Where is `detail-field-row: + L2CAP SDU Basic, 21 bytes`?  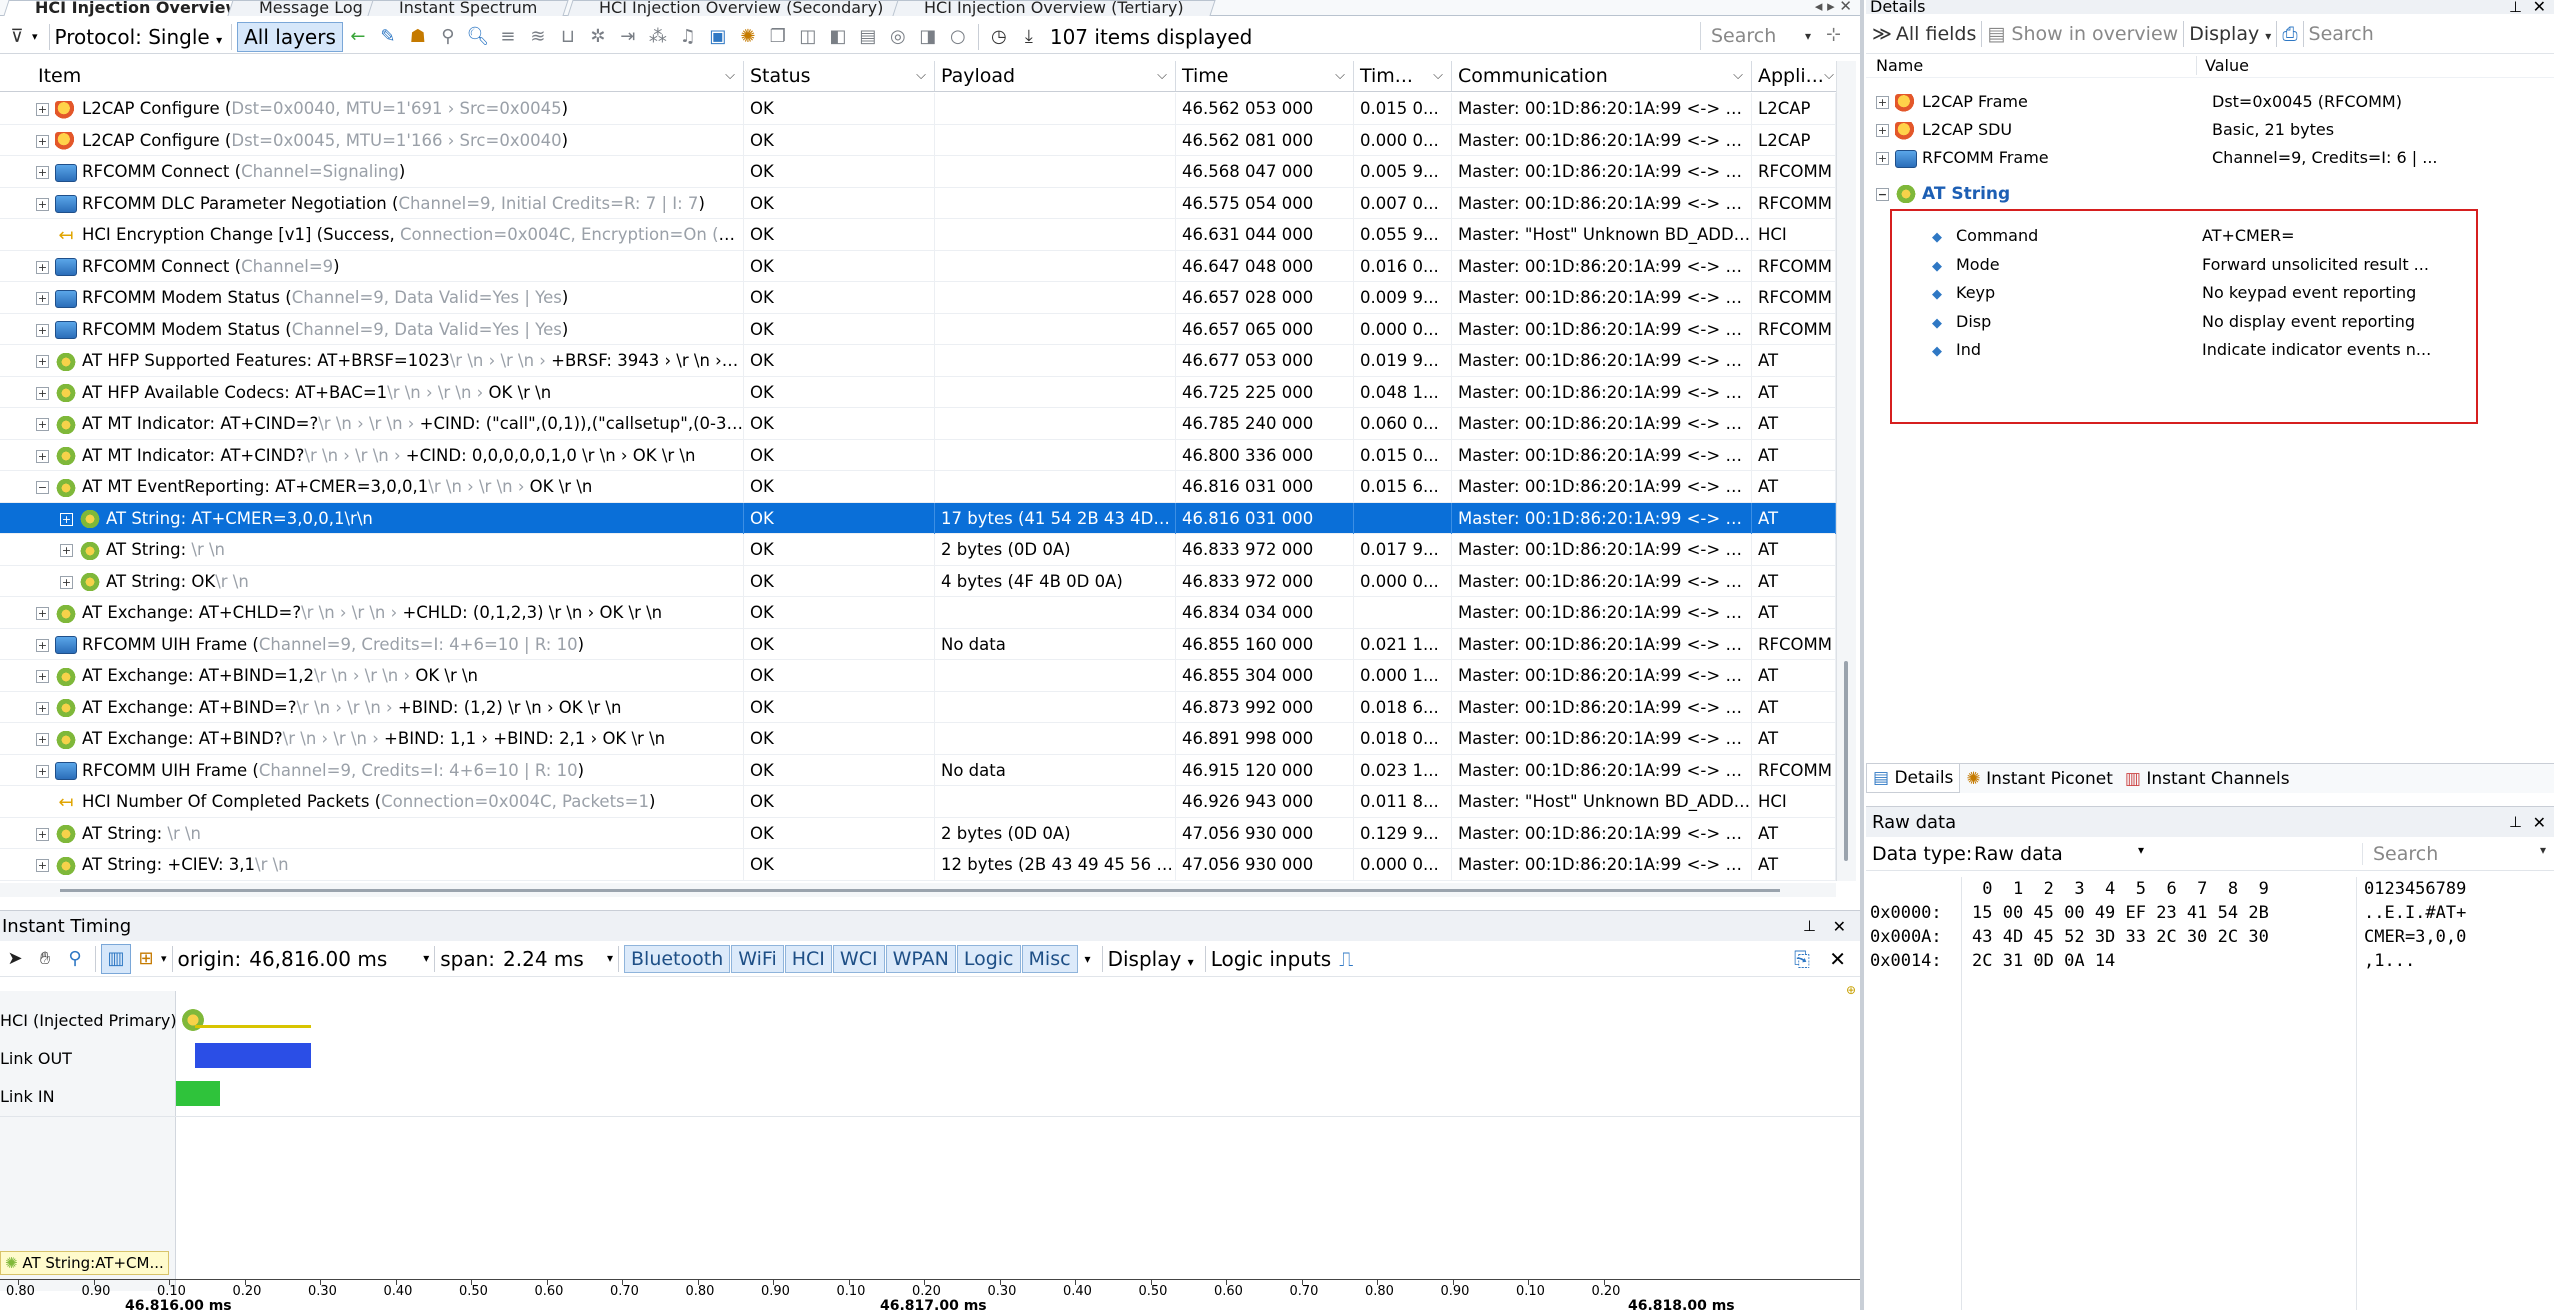 detail-field-row: + L2CAP SDU Basic, 21 bytes is located at coordinates (2211, 130).